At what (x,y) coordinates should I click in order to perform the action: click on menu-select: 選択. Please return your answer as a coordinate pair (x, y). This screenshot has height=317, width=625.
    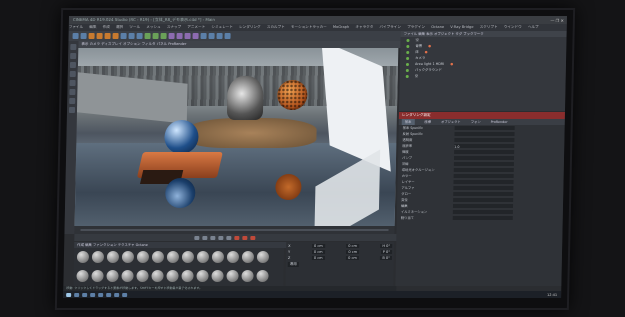
    Looking at the image, I should click on (119, 27).